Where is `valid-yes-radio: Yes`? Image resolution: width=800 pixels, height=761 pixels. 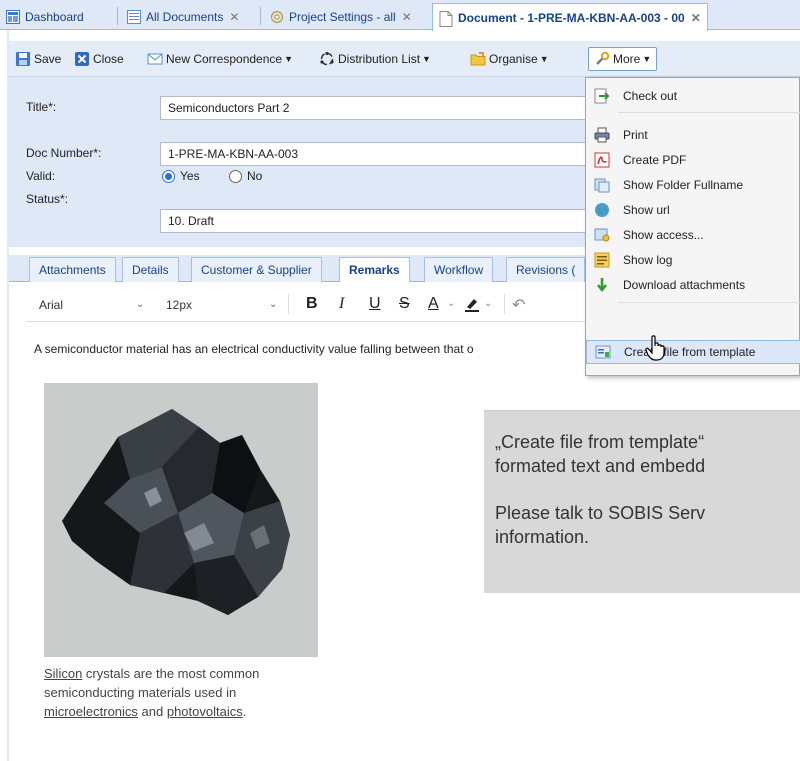
valid-yes-radio: Yes is located at coordinates (181, 176).